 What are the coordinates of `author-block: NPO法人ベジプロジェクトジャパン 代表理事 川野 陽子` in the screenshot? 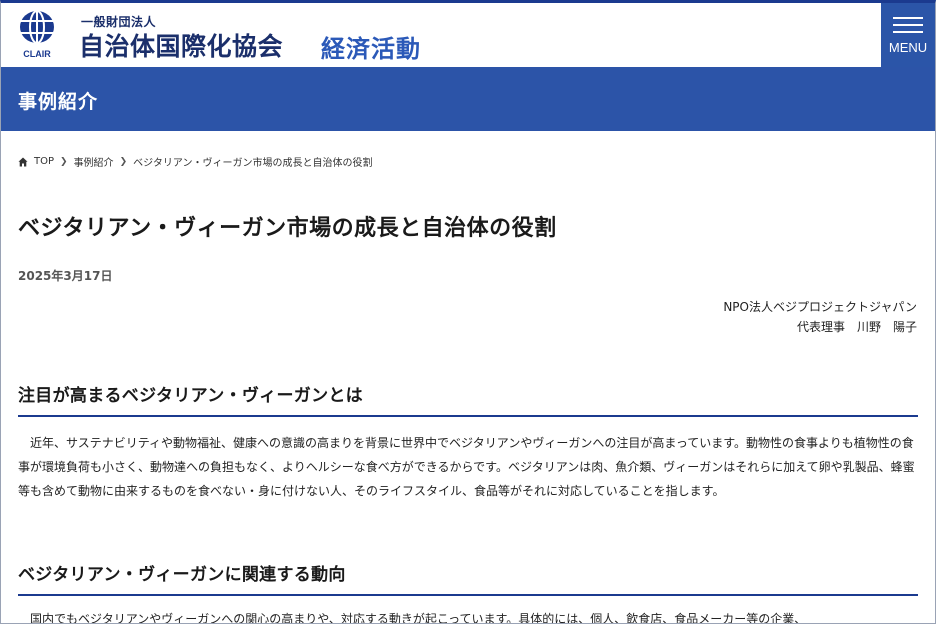 It's located at (820, 317).